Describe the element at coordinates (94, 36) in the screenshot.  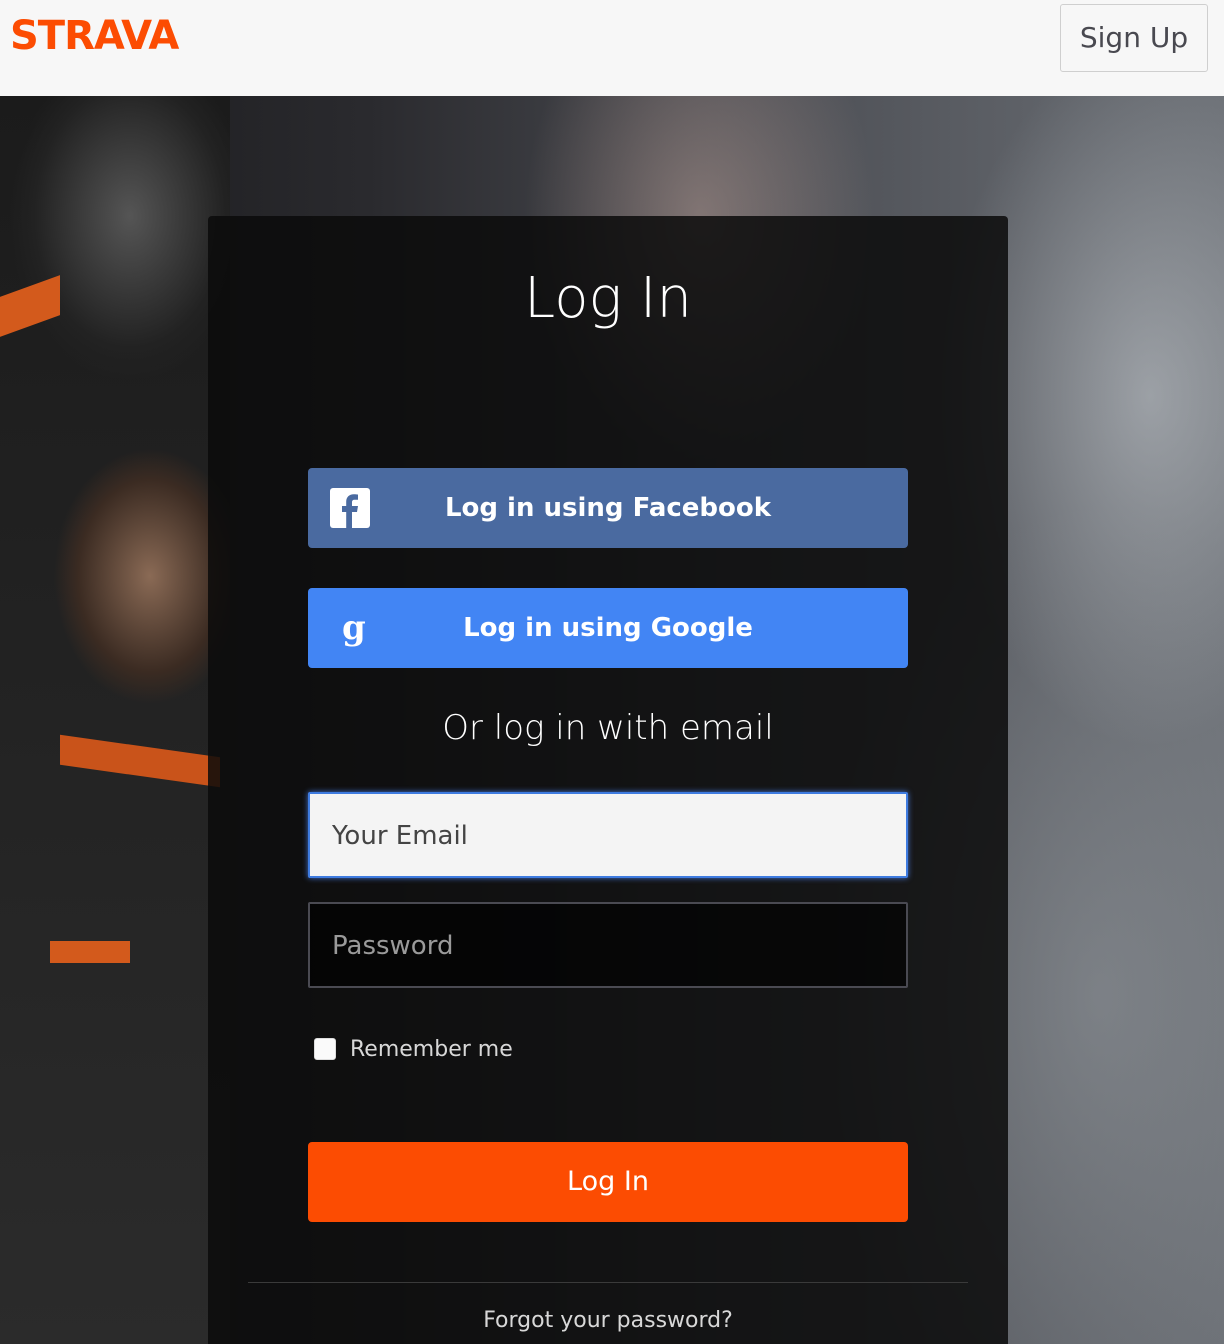
I see `strava-logo: STRAVA` at that location.